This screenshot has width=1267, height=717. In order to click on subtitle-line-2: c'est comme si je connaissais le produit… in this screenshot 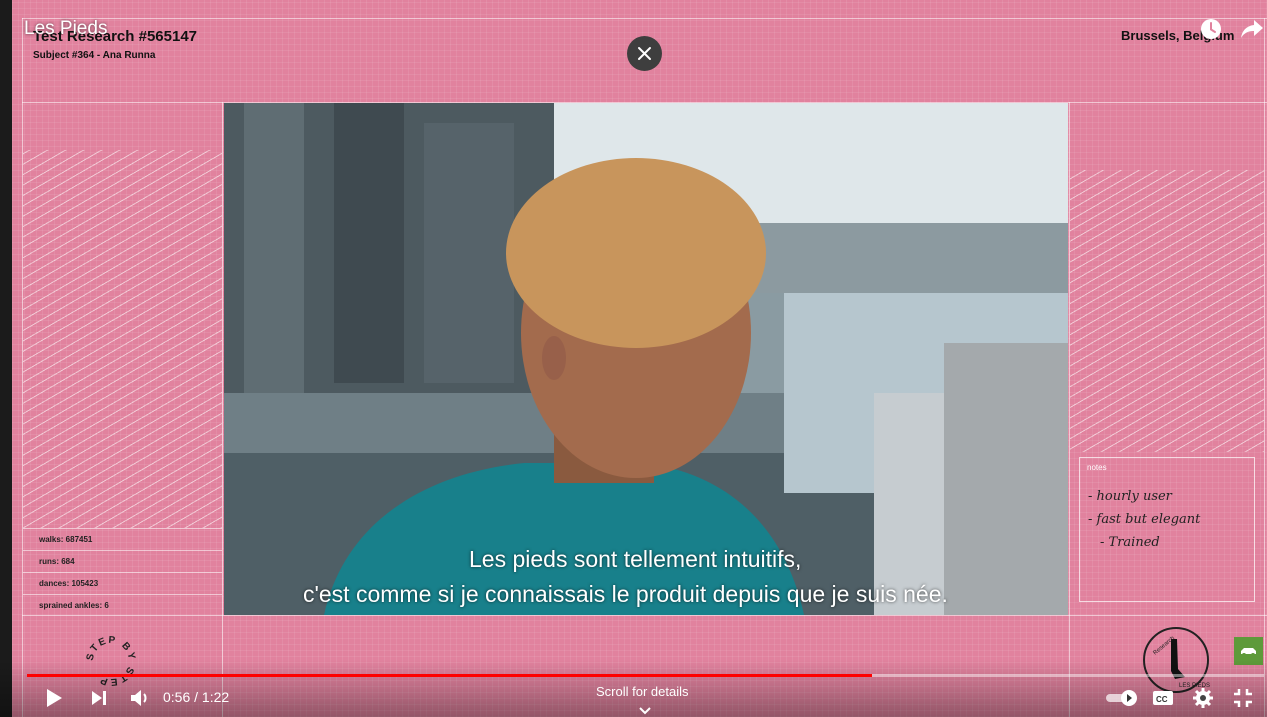, I will do `click(625, 594)`.